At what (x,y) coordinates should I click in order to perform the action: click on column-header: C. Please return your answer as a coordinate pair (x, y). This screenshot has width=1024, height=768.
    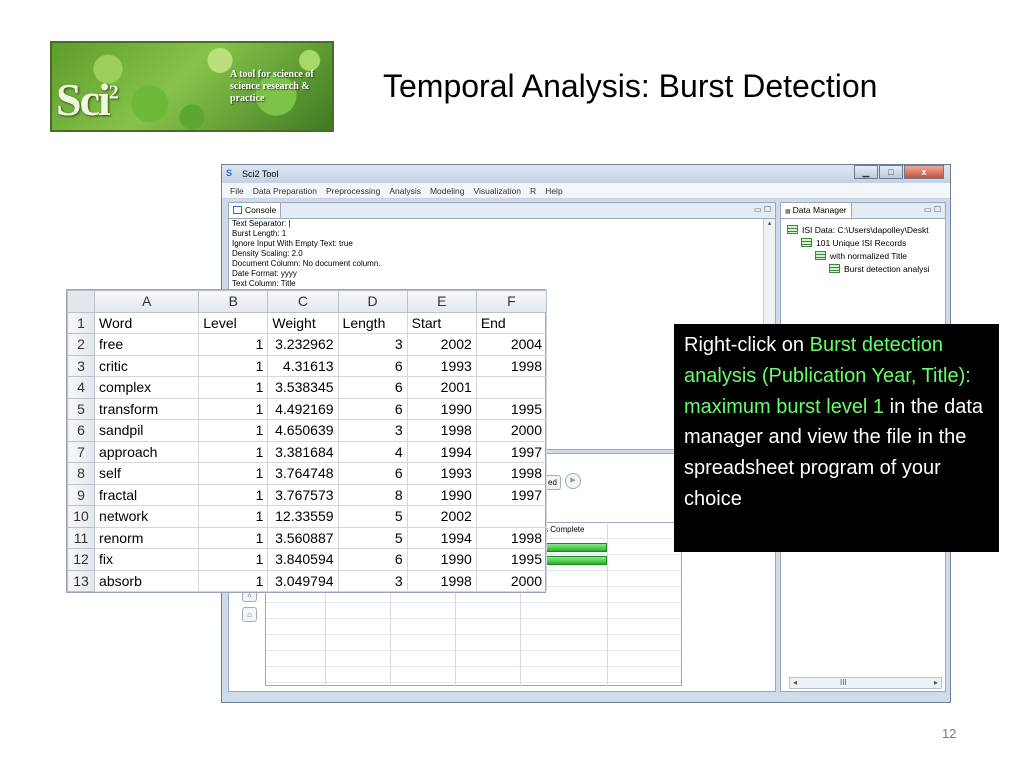
    Looking at the image, I should click on (303, 301).